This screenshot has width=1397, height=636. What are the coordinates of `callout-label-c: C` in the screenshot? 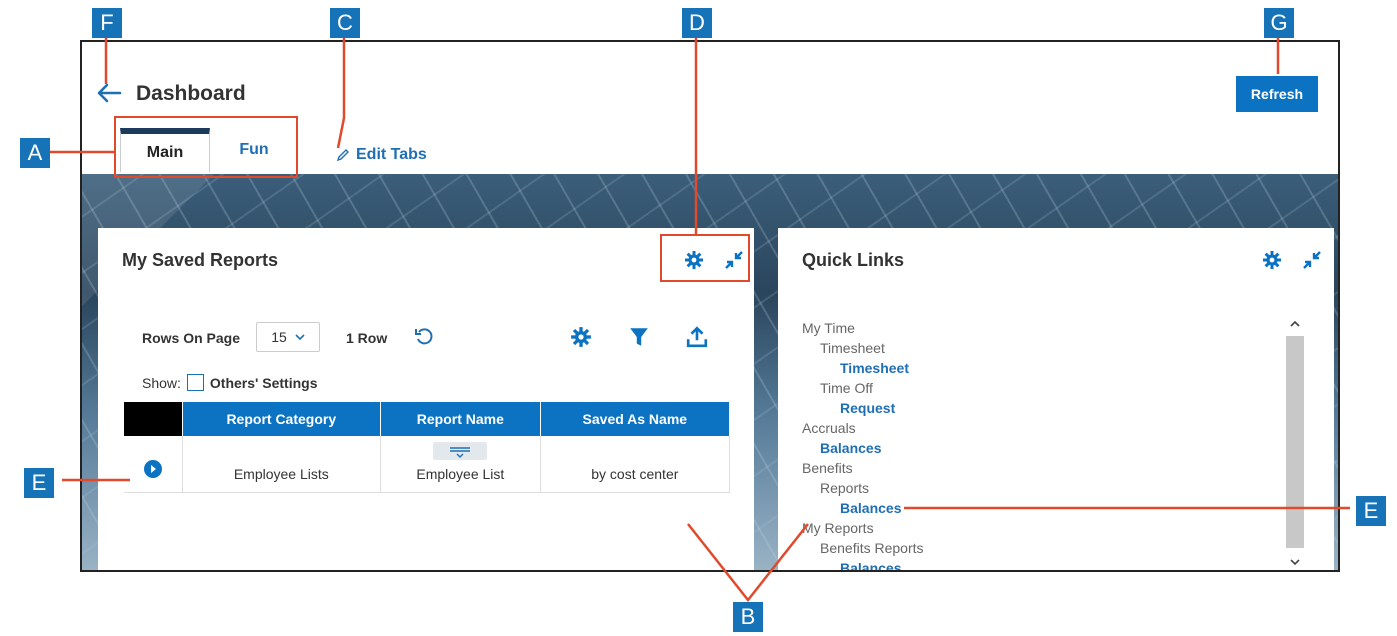 It's located at (345, 23).